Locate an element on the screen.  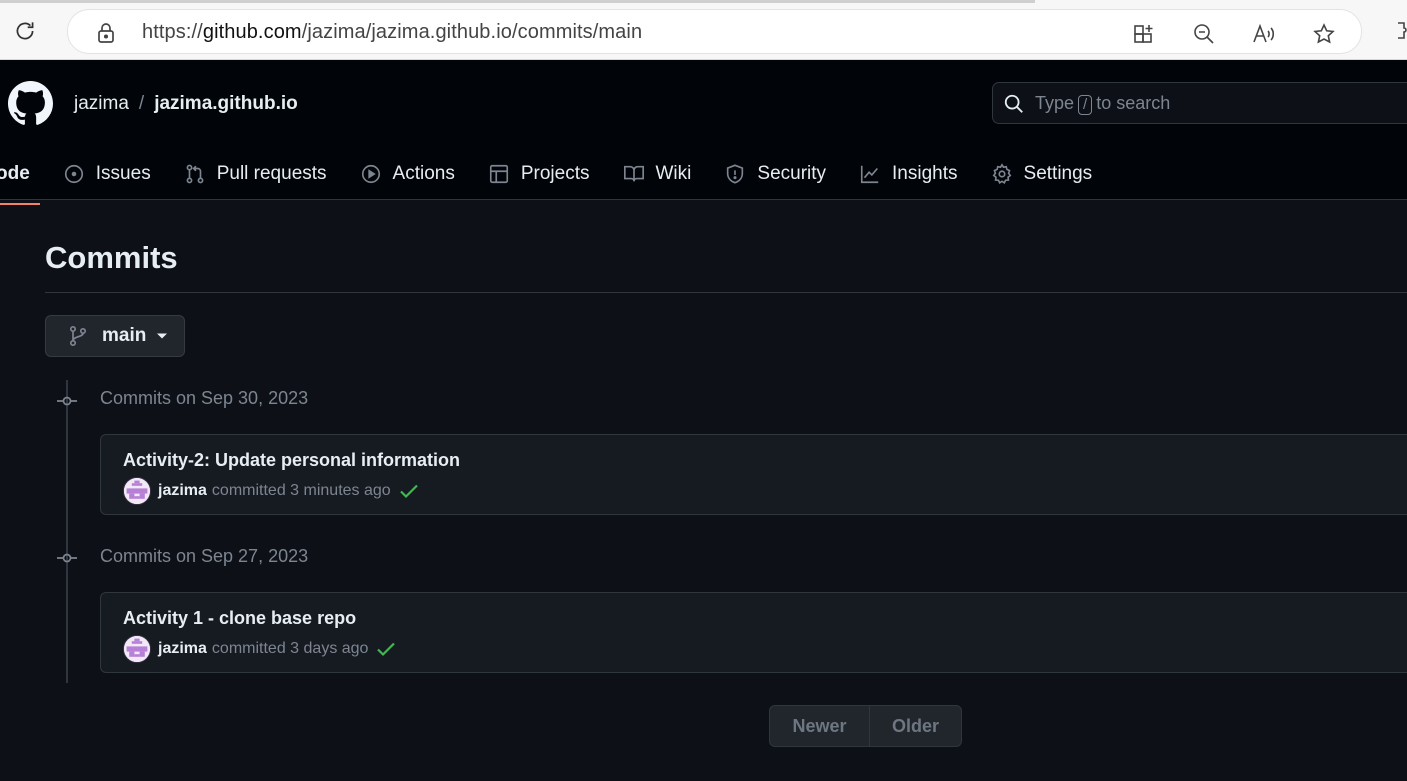
tab-security: Security is located at coordinates (775, 174).